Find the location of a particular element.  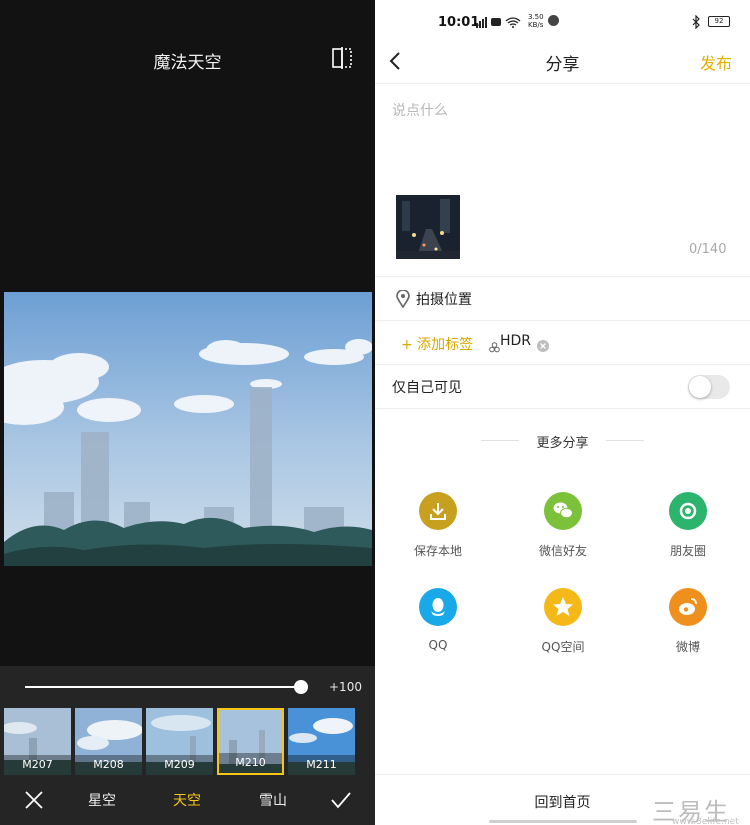

share-target-label: 微信好友 is located at coordinates (562, 551).